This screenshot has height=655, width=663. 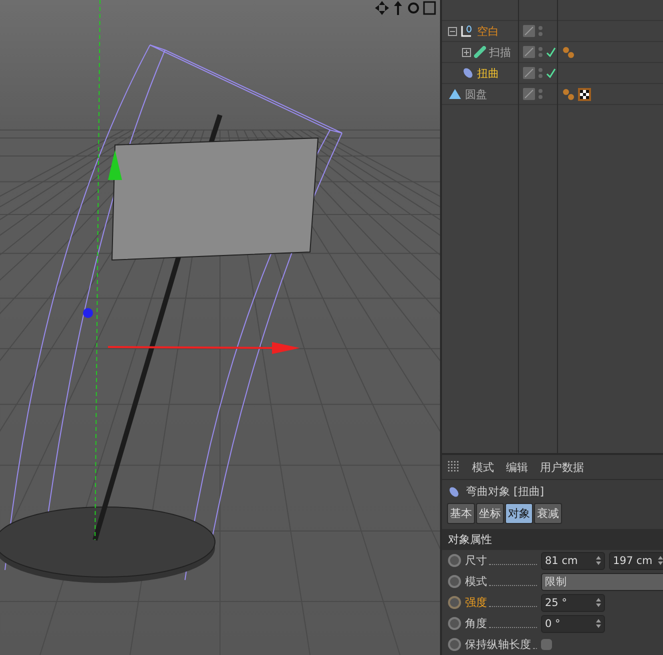 What do you see at coordinates (546, 644) in the screenshot?
I see `checkbox` at bounding box center [546, 644].